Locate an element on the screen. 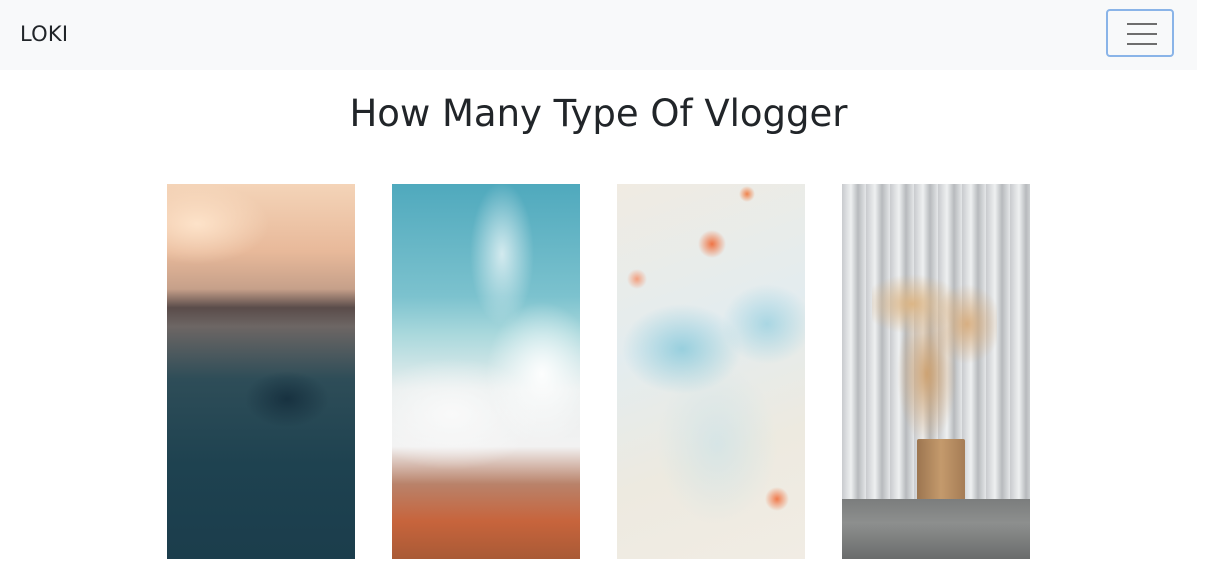 This screenshot has height=570, width=1218. wave-splash-image is located at coordinates (486, 371).